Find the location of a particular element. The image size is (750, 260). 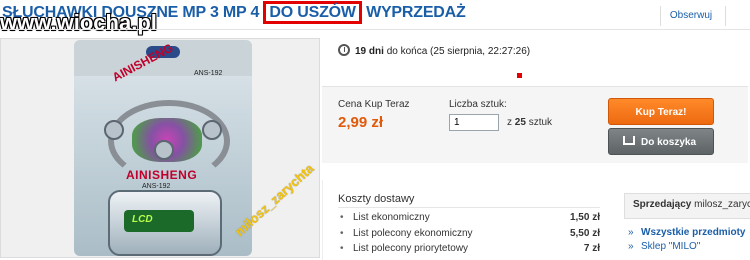

time-remaining: 19 dni do końca (25 sierpnia, 22:27:26) is located at coordinates (442, 51).